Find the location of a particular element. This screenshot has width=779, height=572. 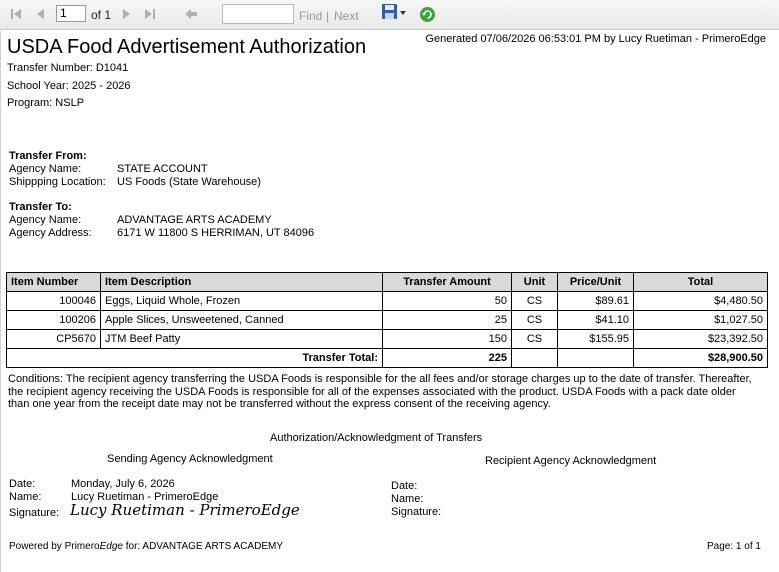

table-total-row: Transfer Total: 225 $28,900.50 is located at coordinates (387, 358).